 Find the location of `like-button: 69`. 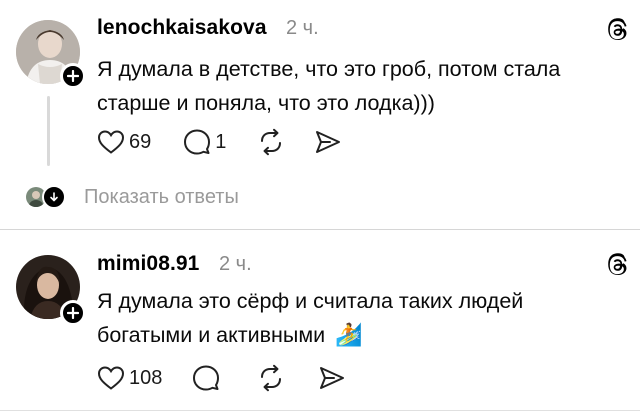

like-button: 69 is located at coordinates (124, 142).